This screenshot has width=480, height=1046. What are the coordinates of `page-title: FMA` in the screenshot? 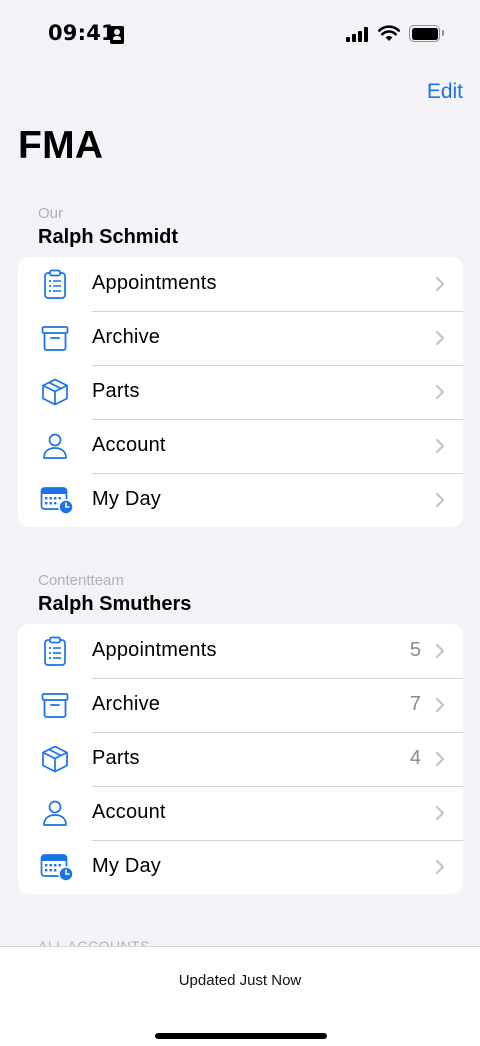 It's located at (61, 145).